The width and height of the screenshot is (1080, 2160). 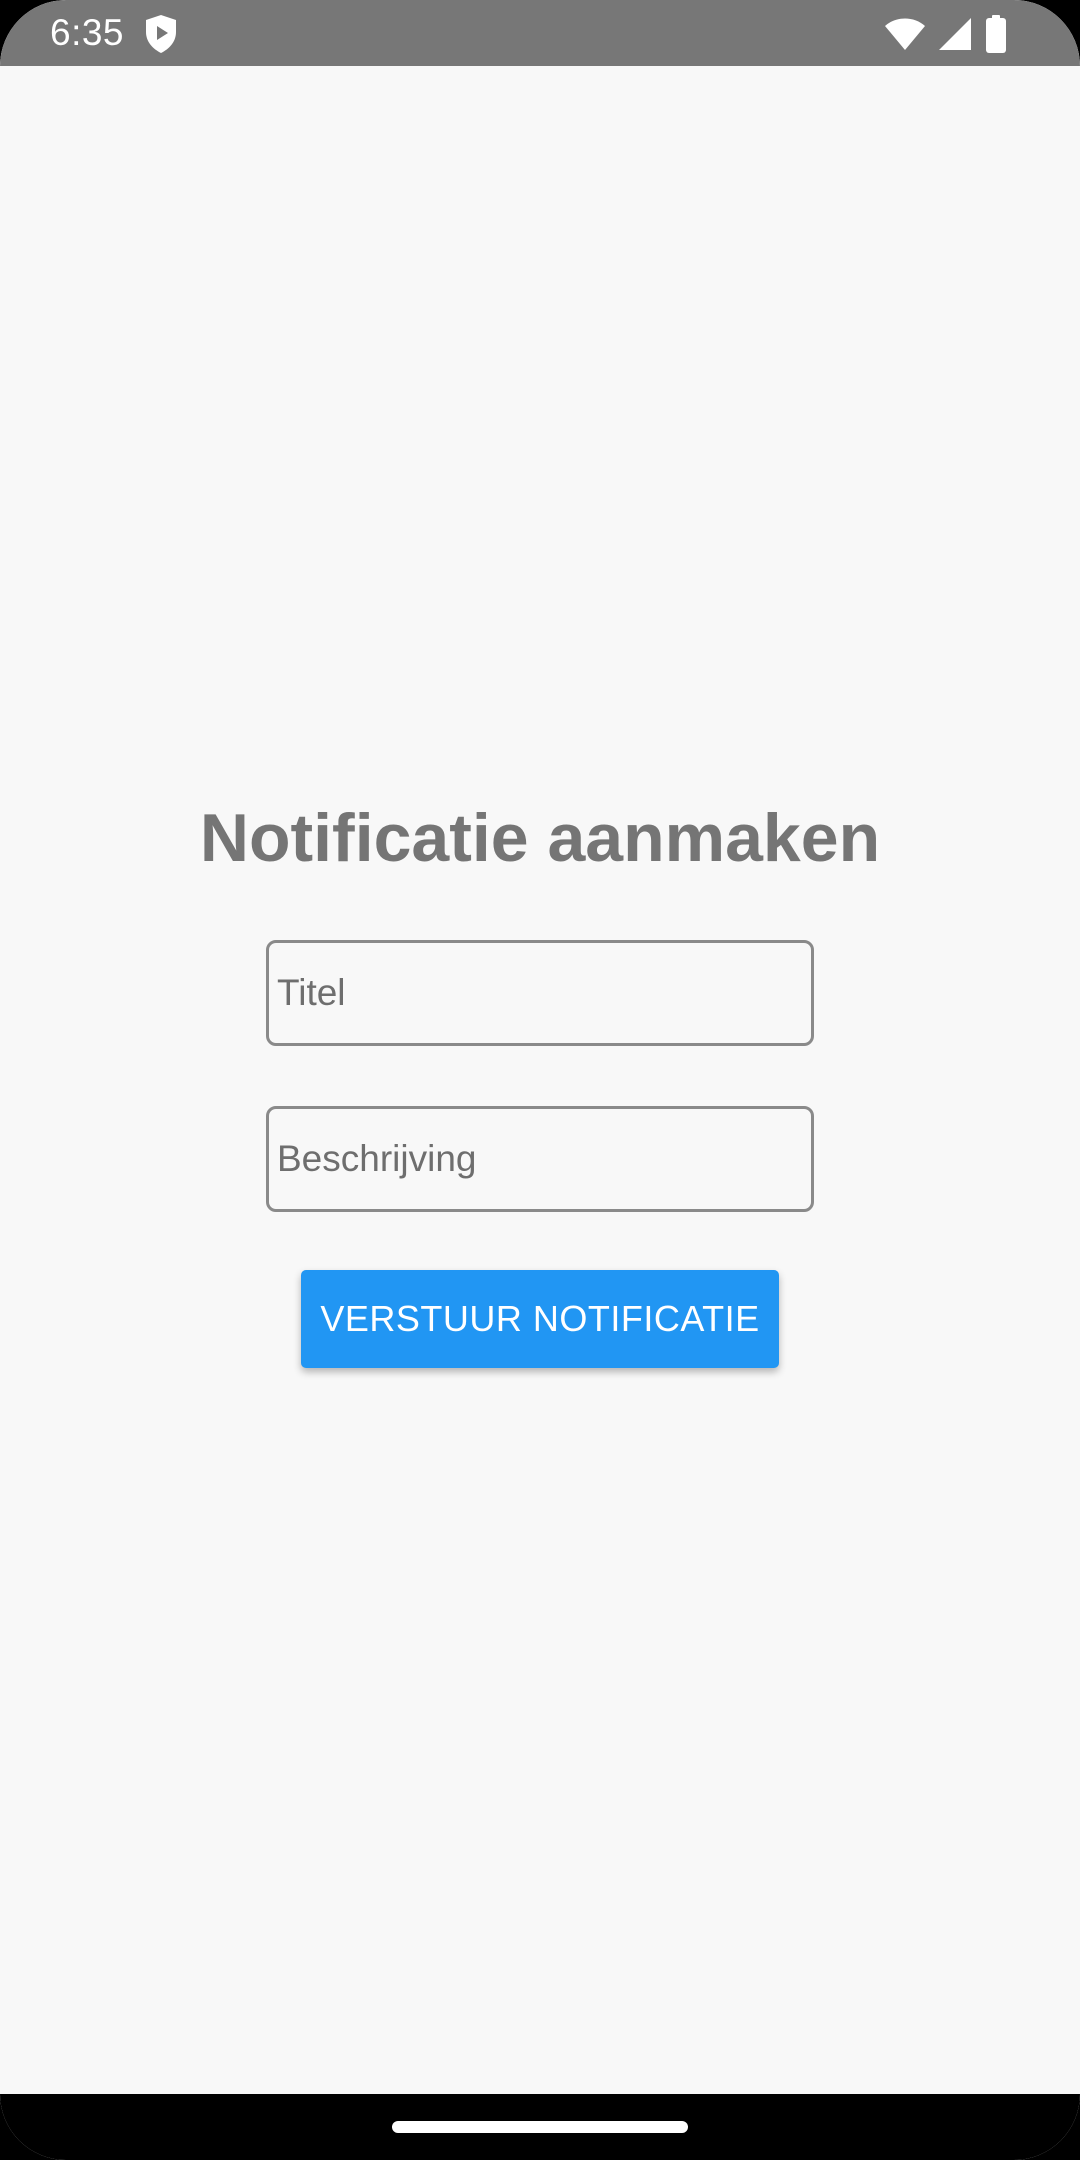 What do you see at coordinates (955, 34) in the screenshot?
I see `cell-signal-icon` at bounding box center [955, 34].